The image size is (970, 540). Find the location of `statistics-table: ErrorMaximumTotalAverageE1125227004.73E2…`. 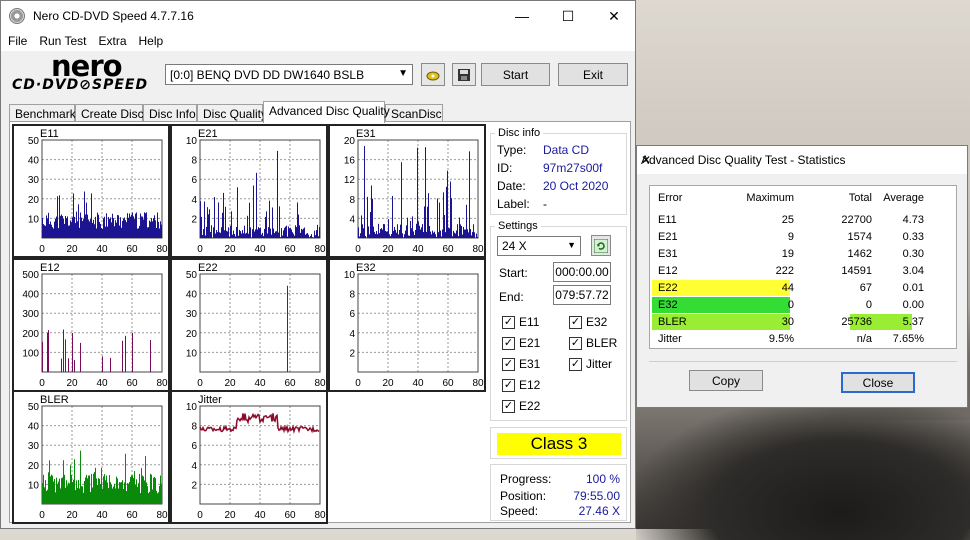

statistics-table: ErrorMaximumTotalAverageE1125227004.73E2… is located at coordinates (803, 267).